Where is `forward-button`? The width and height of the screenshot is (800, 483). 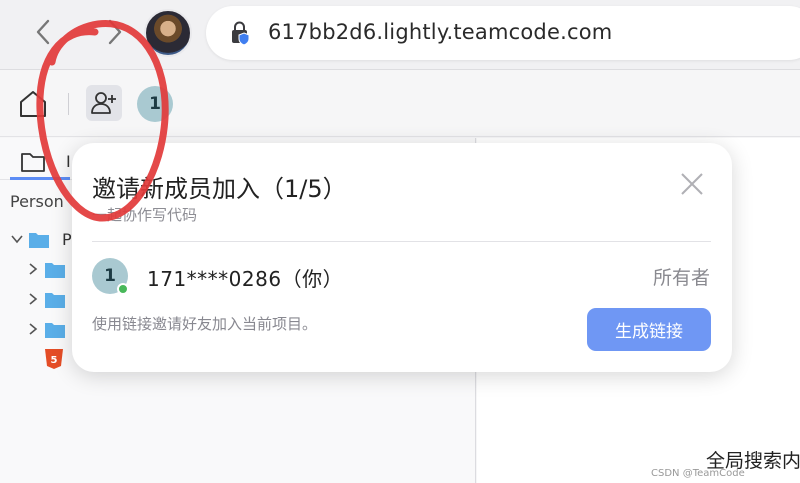
forward-button is located at coordinates (114, 32).